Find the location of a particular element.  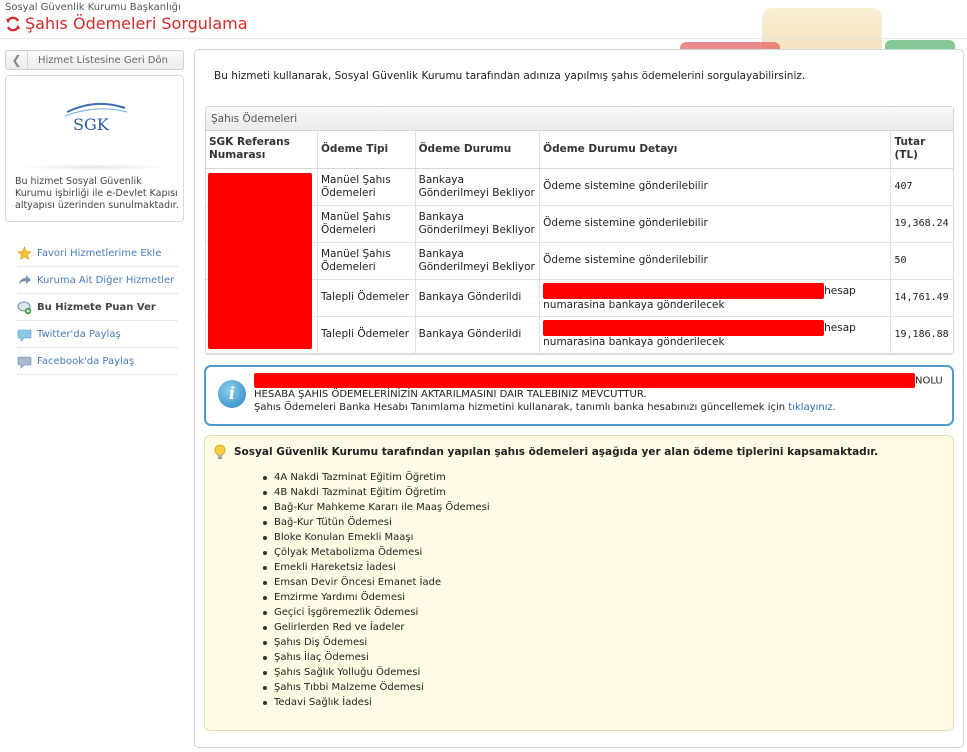

column-header: SGK Referans Numarası is located at coordinates (262, 150).